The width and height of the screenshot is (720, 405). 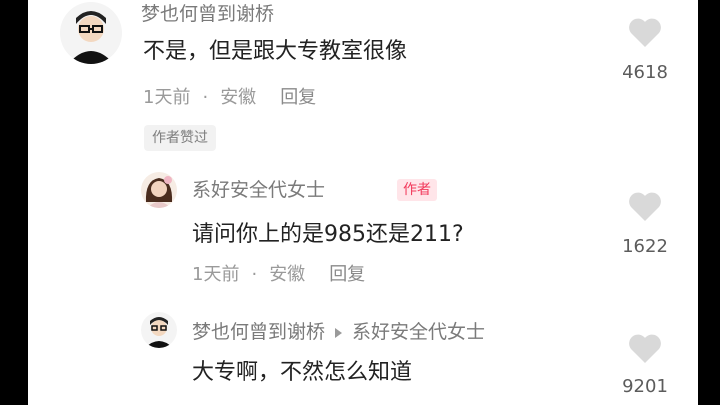 I want to click on comment-text: 请问你上的是985还是211?, so click(x=328, y=234).